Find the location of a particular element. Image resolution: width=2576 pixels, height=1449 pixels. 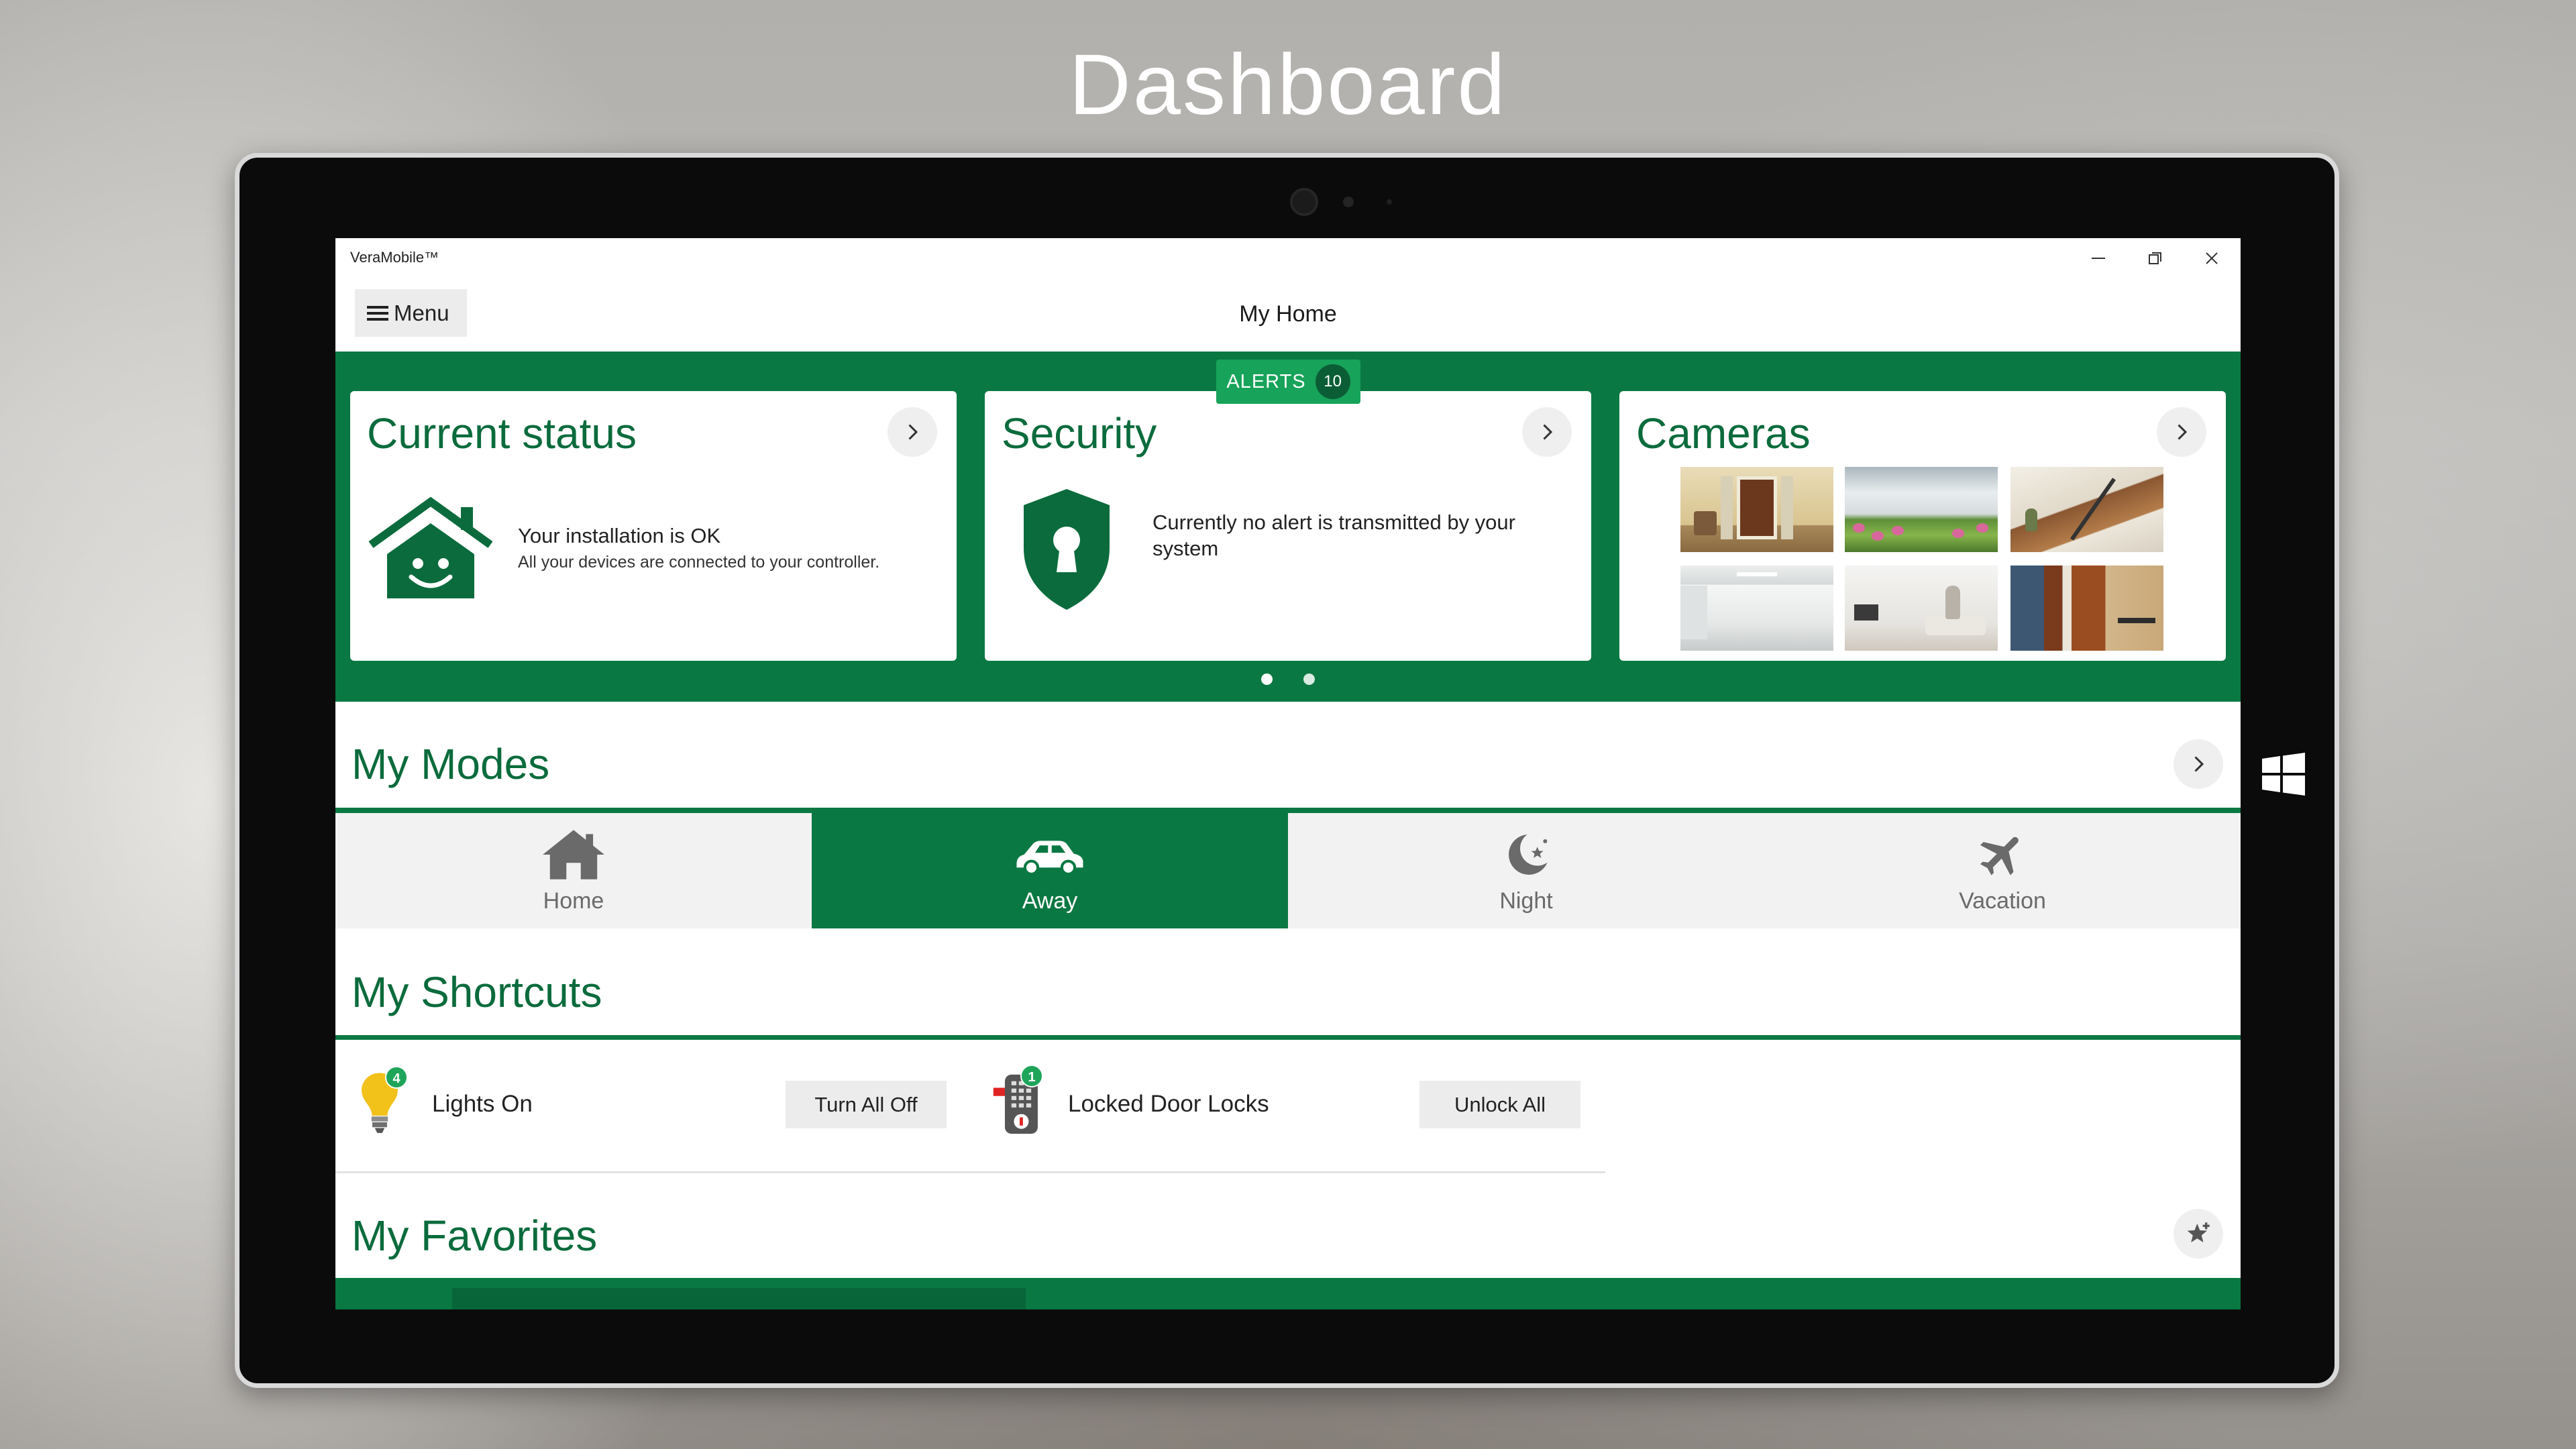

airplane-icon is located at coordinates (1999, 856).